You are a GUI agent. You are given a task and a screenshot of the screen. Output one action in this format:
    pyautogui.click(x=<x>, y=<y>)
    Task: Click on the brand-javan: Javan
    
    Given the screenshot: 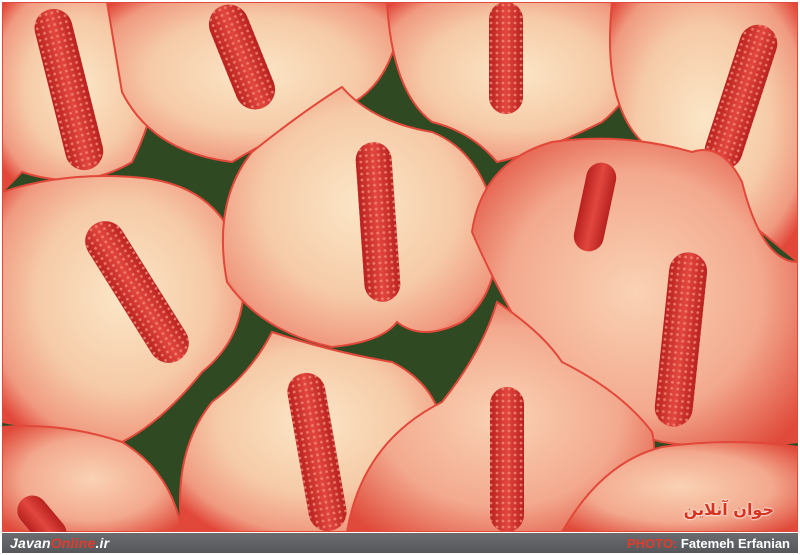 What is the action you would take?
    pyautogui.click(x=30, y=543)
    